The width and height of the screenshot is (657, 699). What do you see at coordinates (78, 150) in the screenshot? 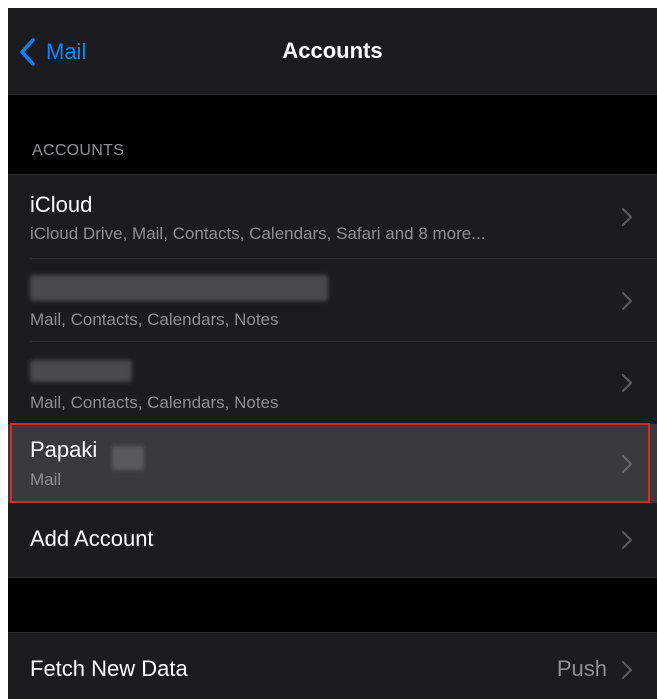
I see `section-header-accounts: ACCOUNTS` at bounding box center [78, 150].